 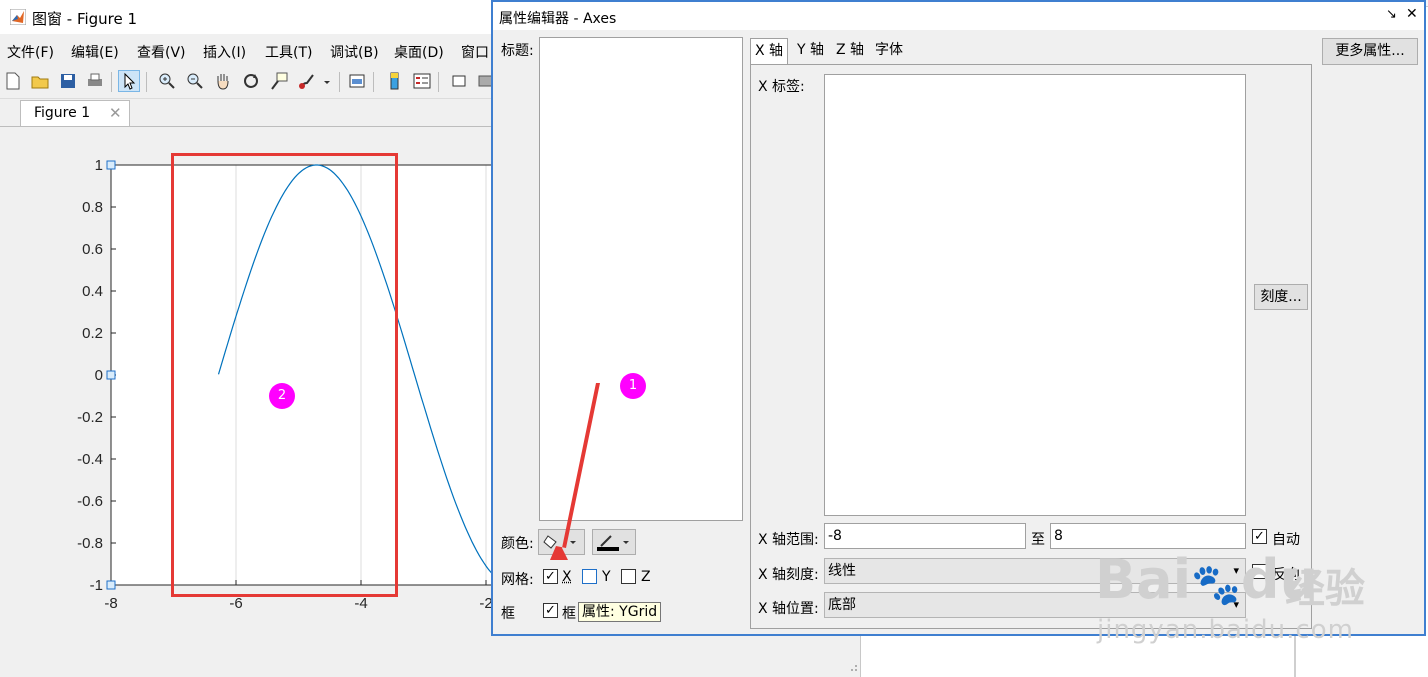 I want to click on menu-file: 文件(F), so click(x=30, y=52).